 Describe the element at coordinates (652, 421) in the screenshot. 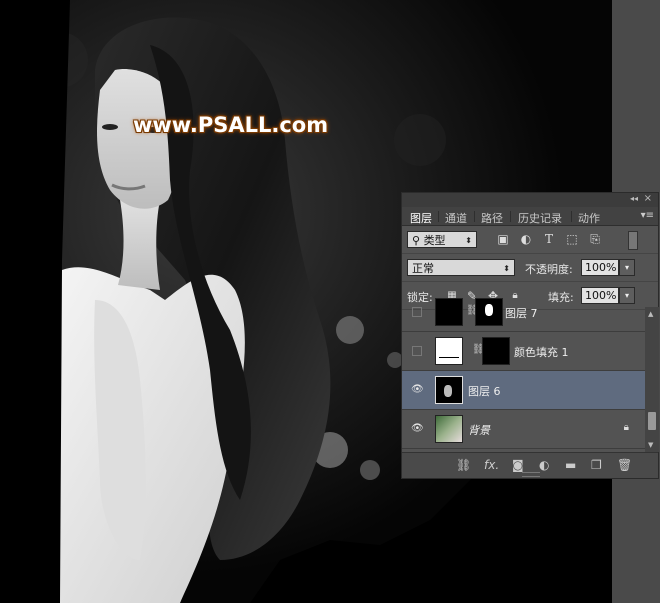

I see `scroll-thumb` at that location.